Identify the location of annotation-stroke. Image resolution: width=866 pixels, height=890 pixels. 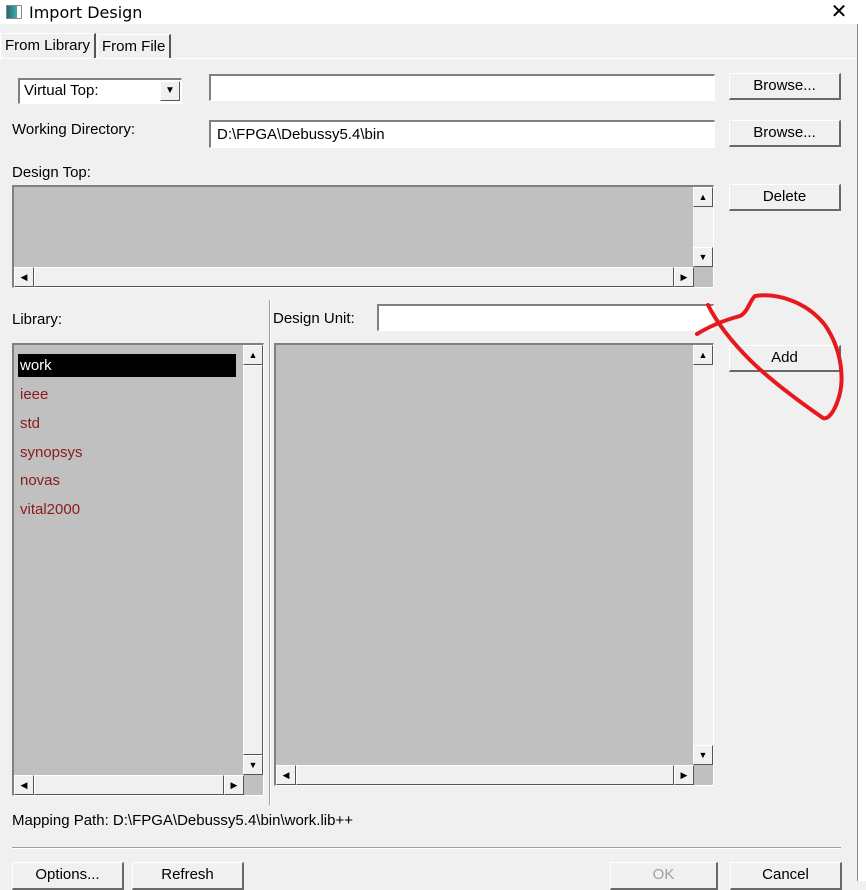
(769, 357).